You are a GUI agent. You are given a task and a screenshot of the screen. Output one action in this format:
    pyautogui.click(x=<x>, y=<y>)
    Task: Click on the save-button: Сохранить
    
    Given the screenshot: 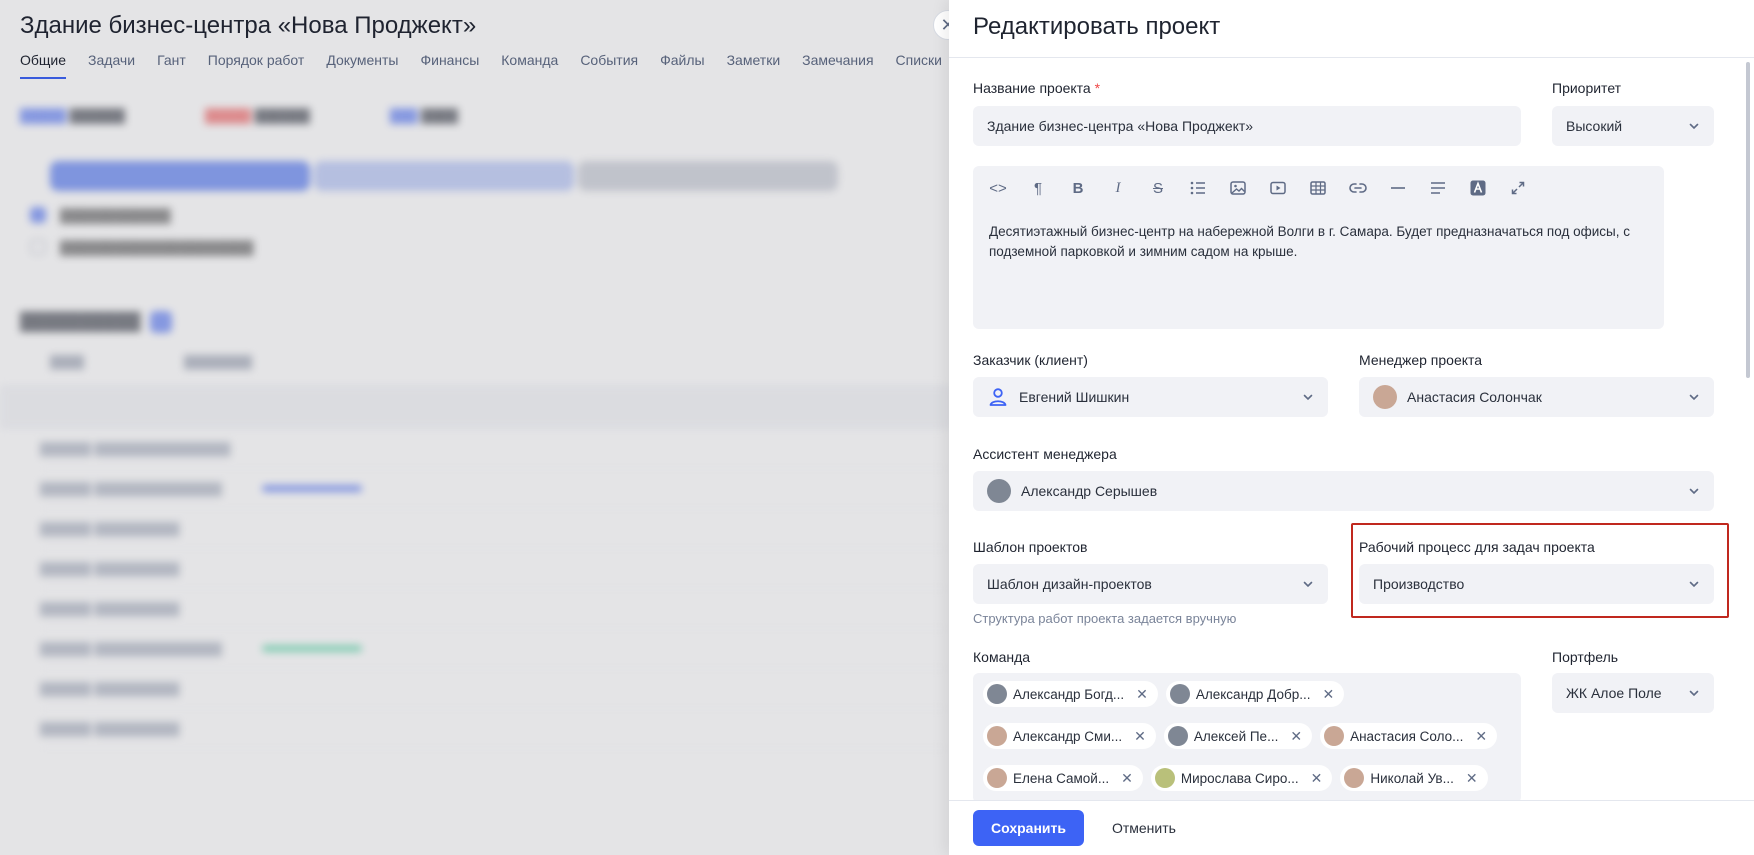 What is the action you would take?
    pyautogui.click(x=1028, y=828)
    